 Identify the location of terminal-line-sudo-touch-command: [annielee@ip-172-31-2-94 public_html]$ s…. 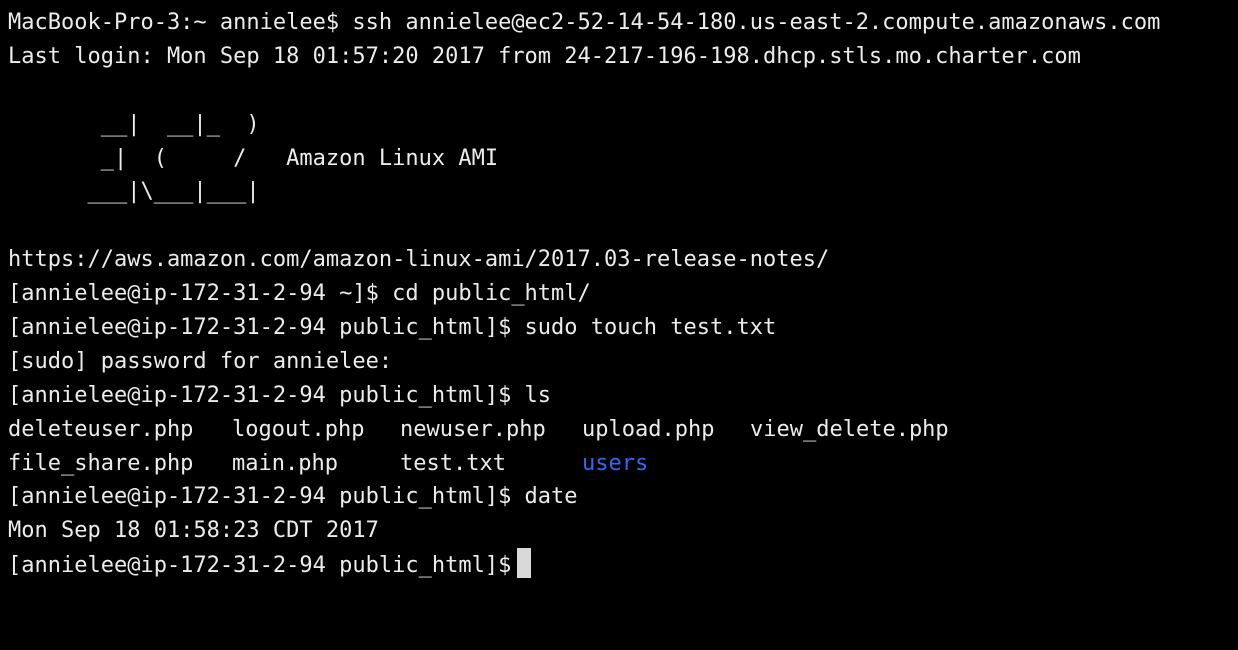
(392, 328).